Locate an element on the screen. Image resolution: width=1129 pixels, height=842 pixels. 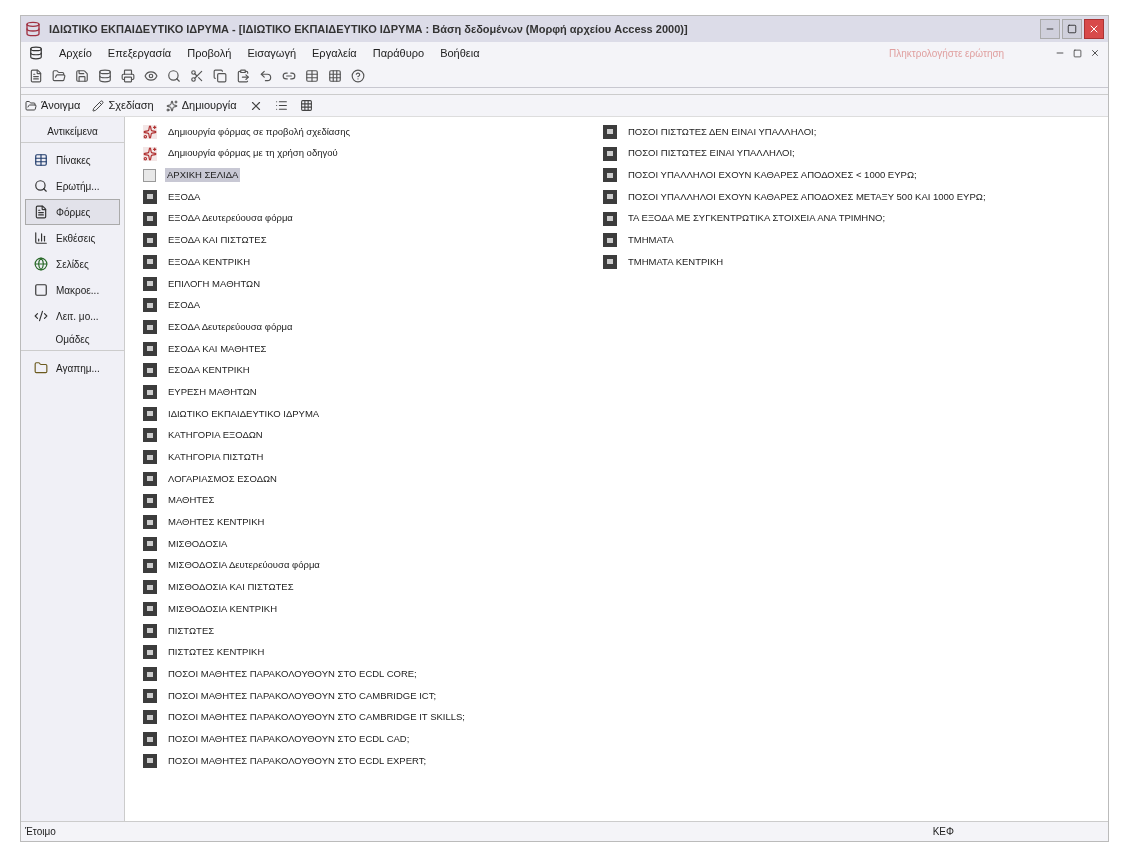
form-list-item: ΠΟΣΟΙ ΜΑΘΗΤΕΣ ΠΑΡΑΚΟΛΟΥΘΟΥΝ ΣΤΟ ECDL EXPERT; is located at coordinates (297, 760).